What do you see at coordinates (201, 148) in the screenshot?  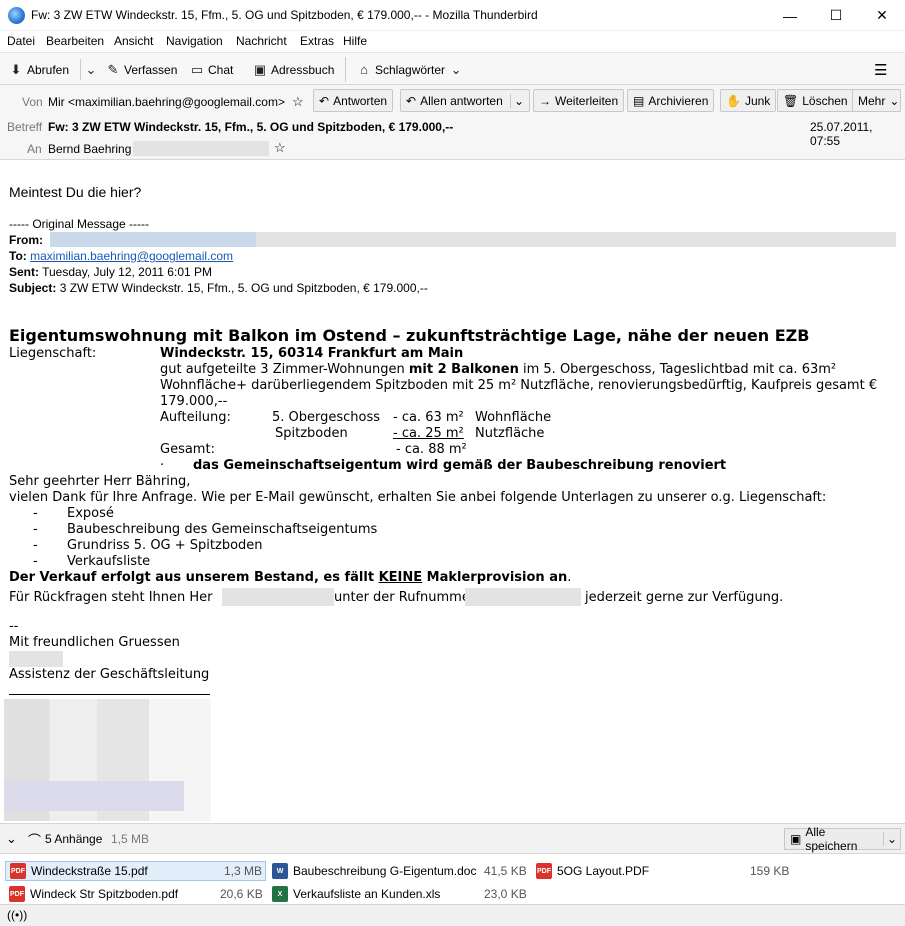 I see `redacted-email` at bounding box center [201, 148].